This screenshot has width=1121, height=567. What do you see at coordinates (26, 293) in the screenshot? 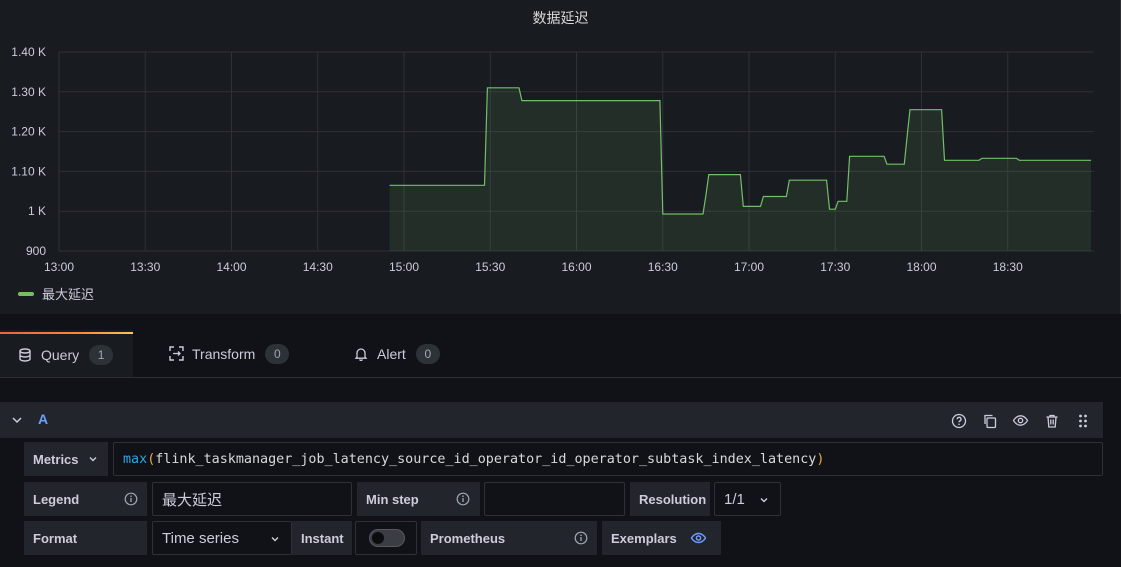
I see `legend-swatch` at bounding box center [26, 293].